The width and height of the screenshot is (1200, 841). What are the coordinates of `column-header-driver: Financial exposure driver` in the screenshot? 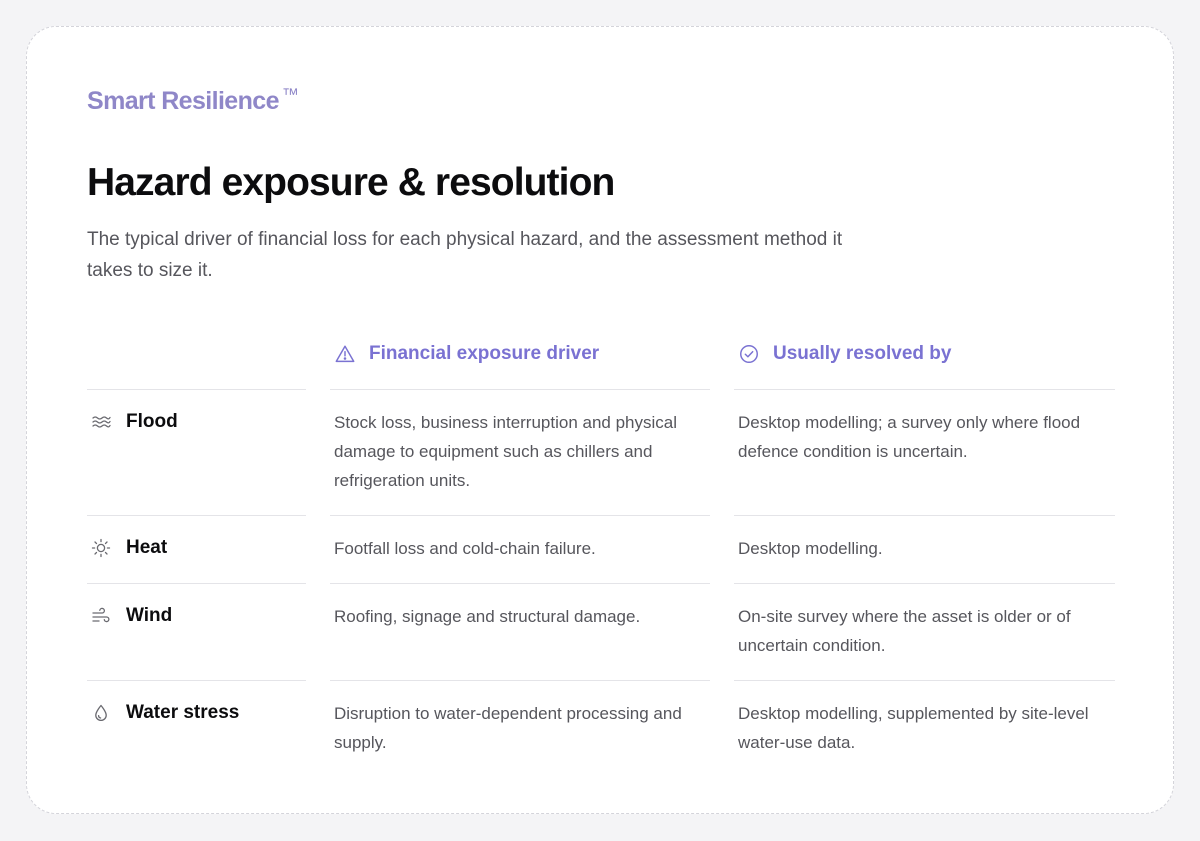 It's located at (466, 354).